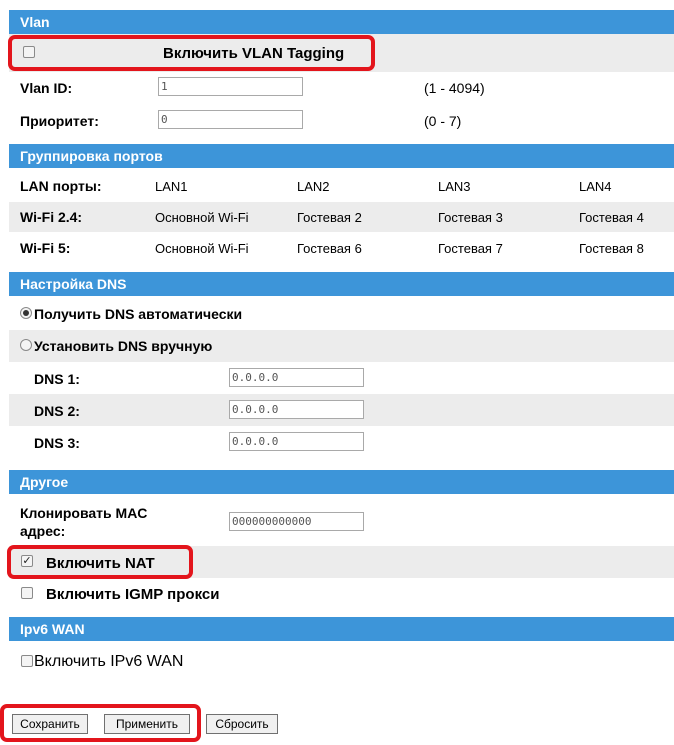 The width and height of the screenshot is (674, 745). I want to click on vlan-id-range: (1 - 4094), so click(454, 88).